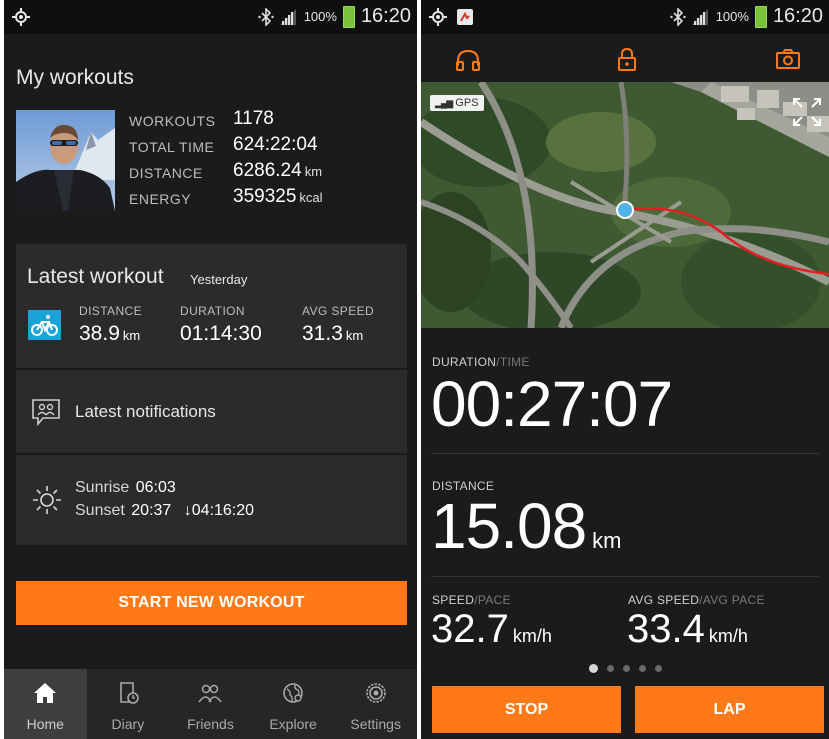 The height and width of the screenshot is (739, 829). I want to click on stat-unit: km, so click(313, 171).